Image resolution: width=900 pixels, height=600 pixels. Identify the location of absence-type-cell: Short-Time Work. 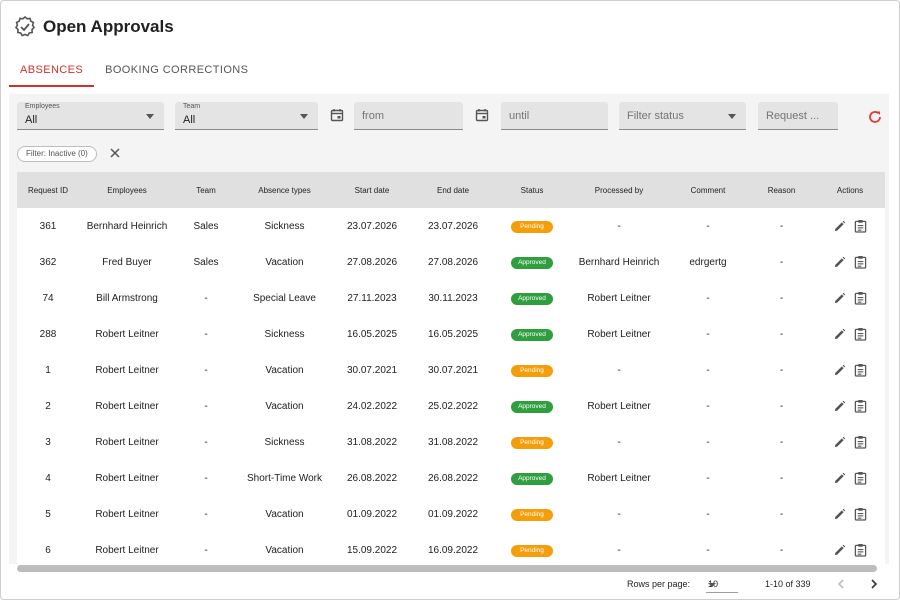
(284, 478).